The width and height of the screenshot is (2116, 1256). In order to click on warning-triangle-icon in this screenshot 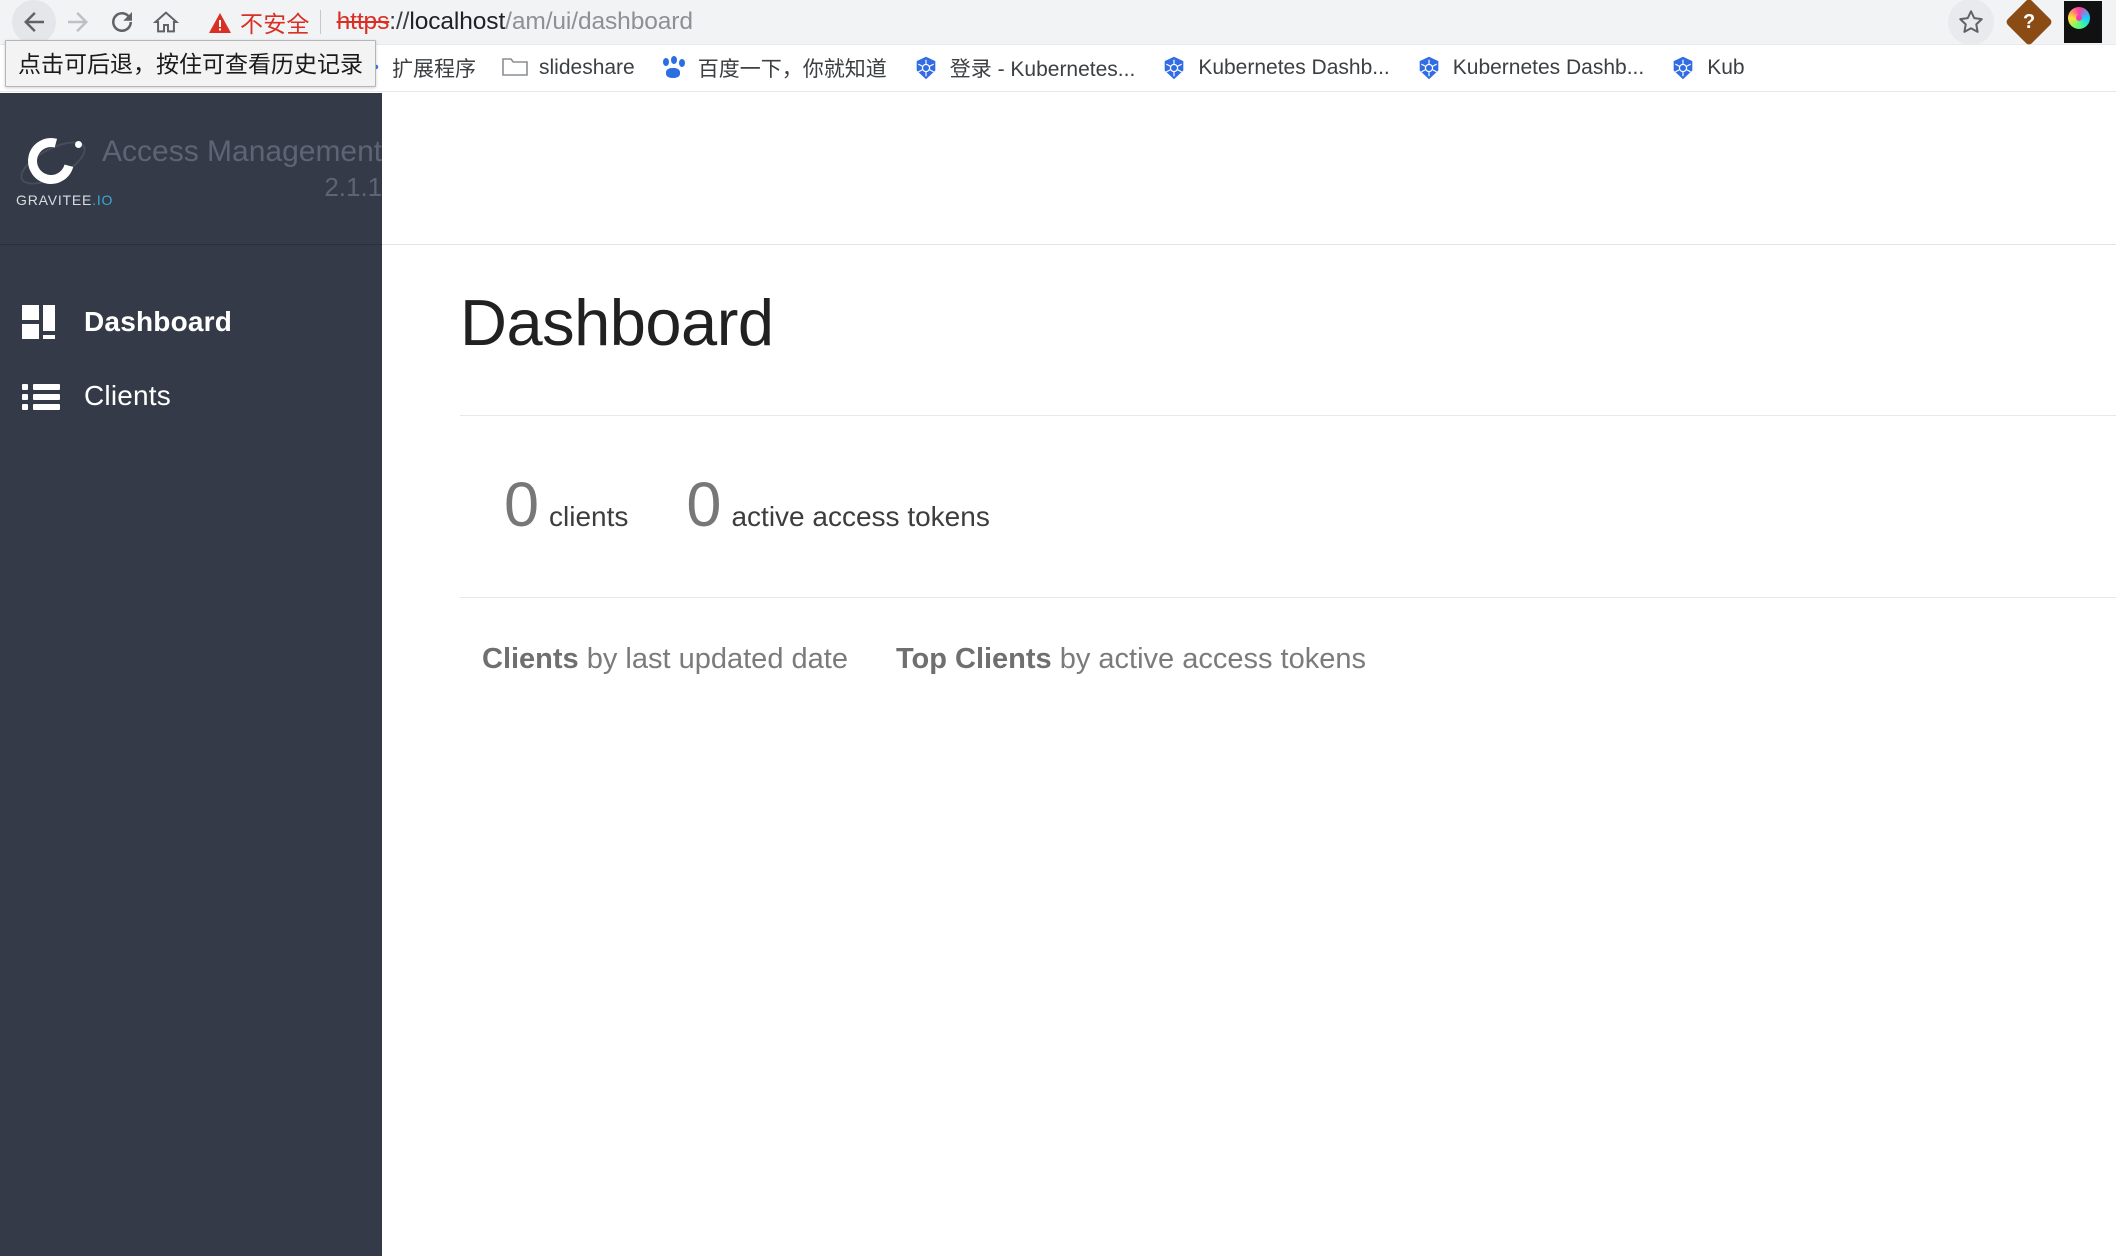, I will do `click(219, 22)`.